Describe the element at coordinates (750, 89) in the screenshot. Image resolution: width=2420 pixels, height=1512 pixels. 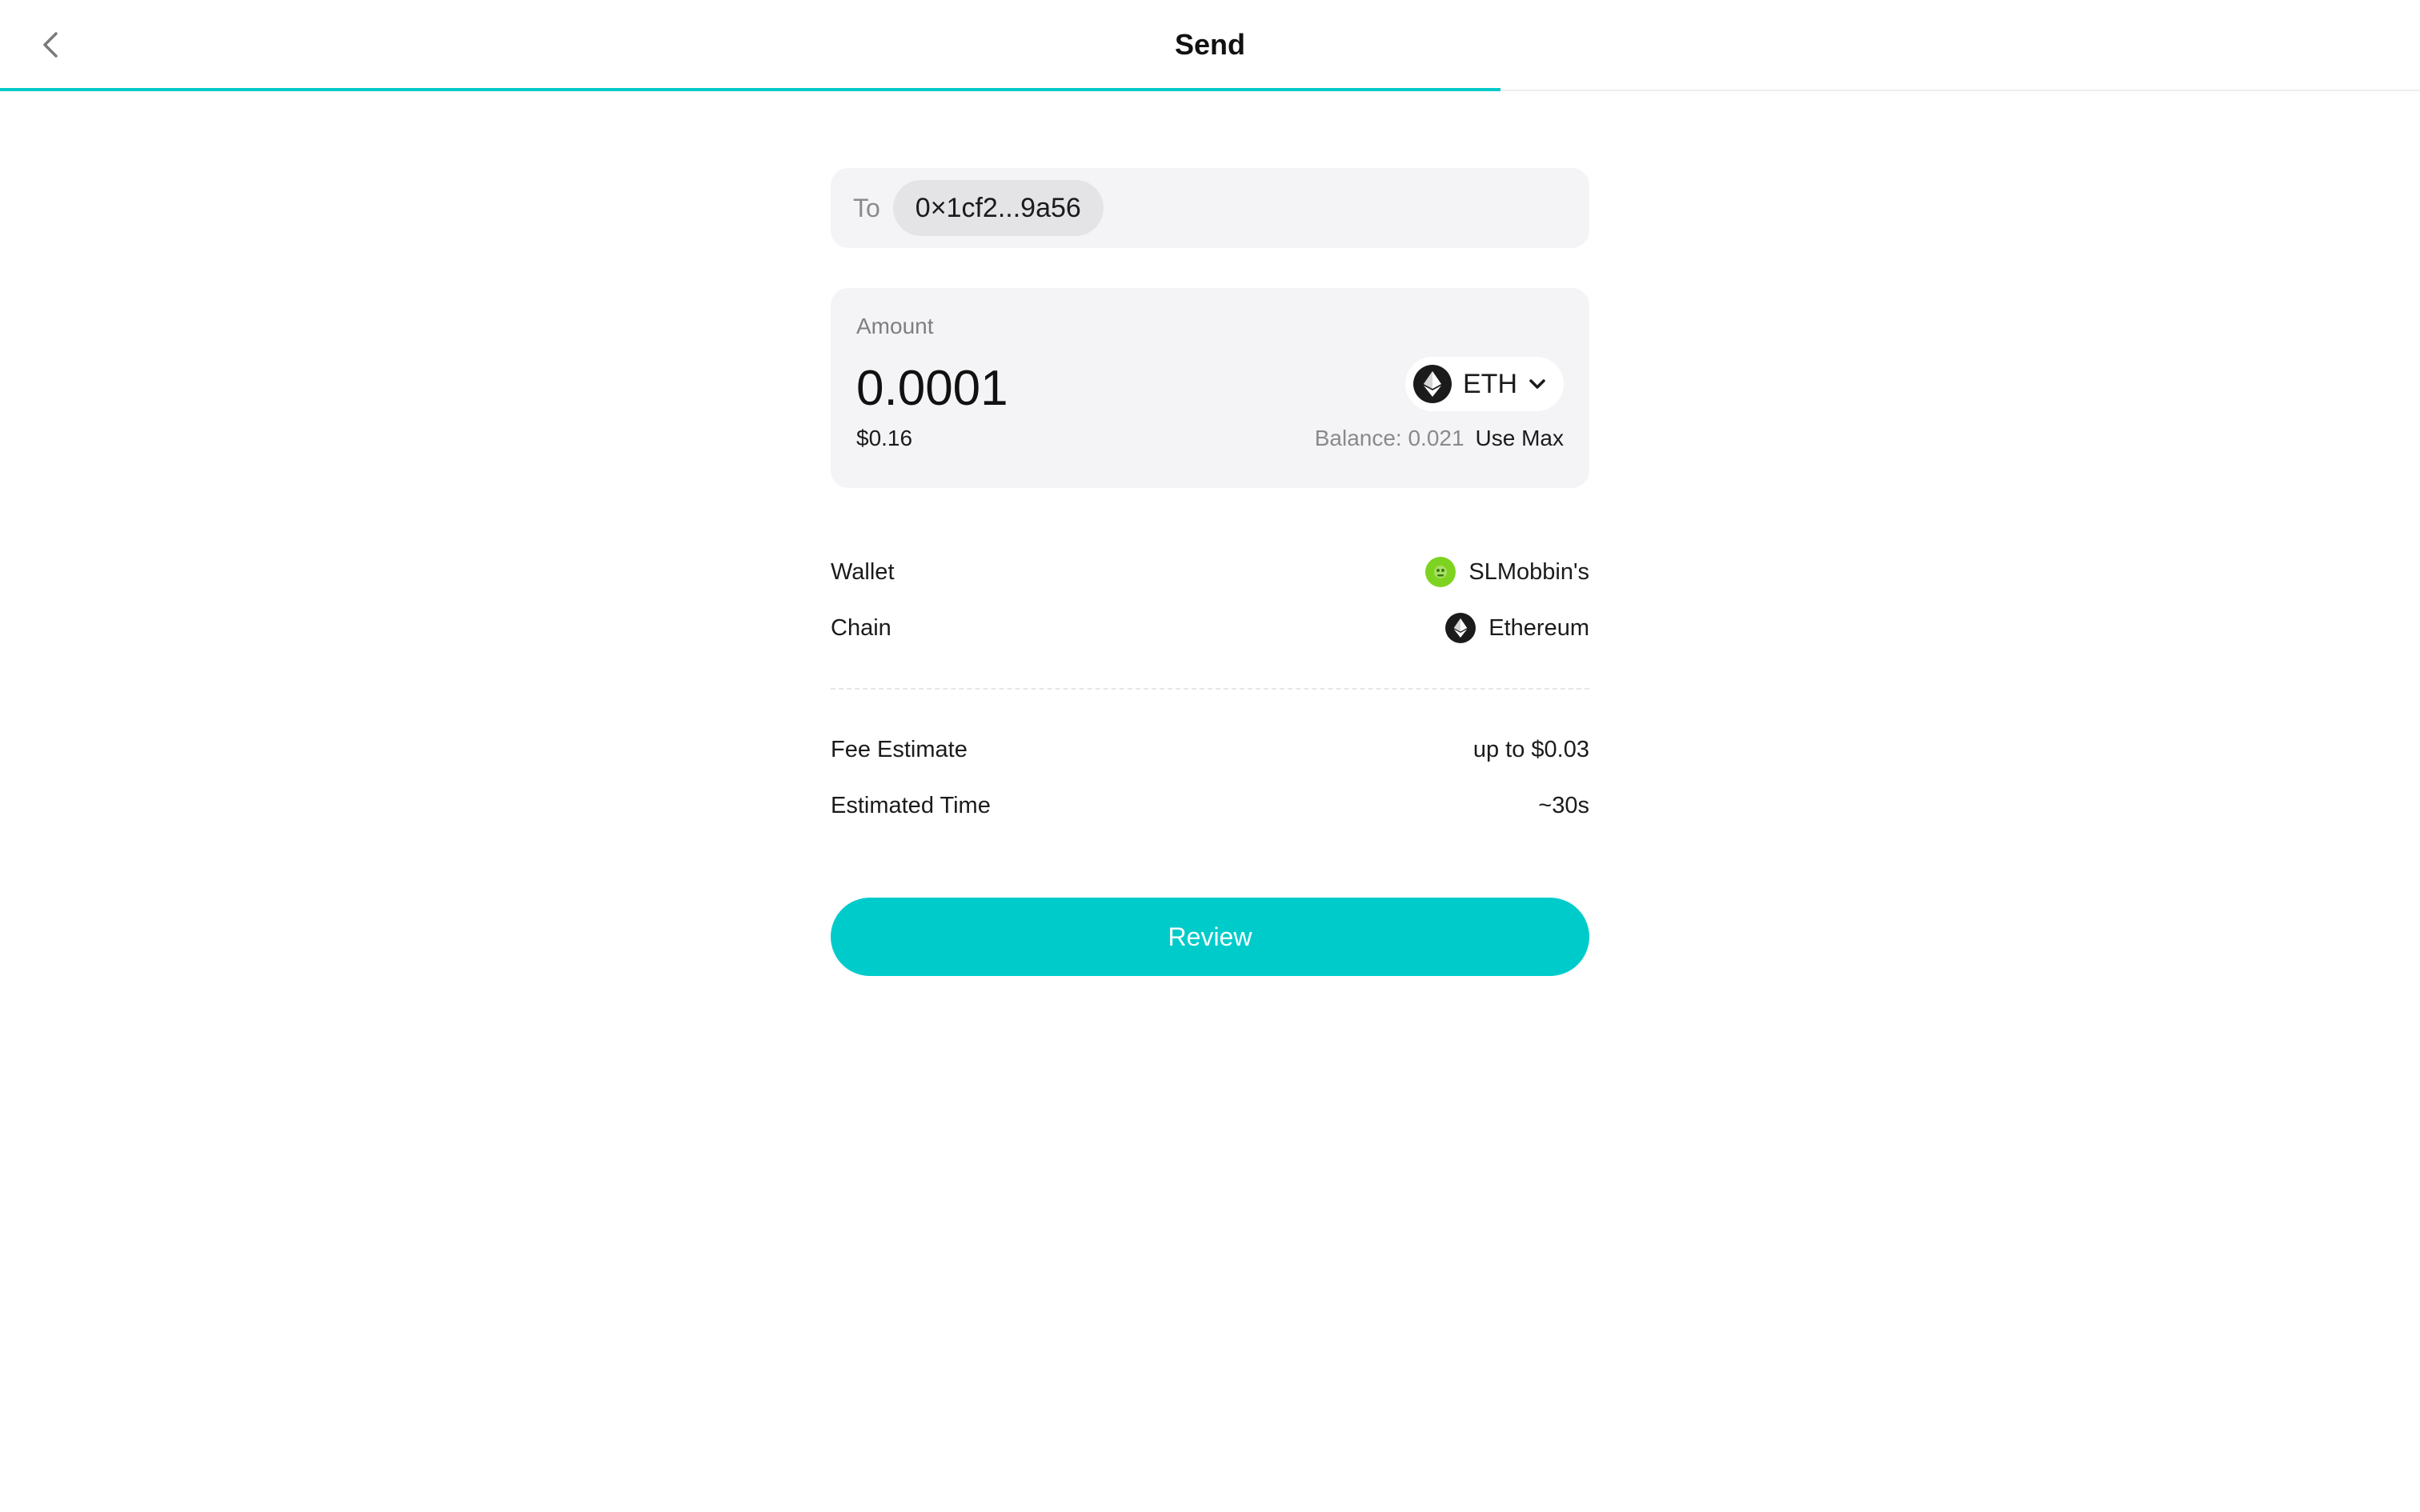
I see `progress-fill` at that location.